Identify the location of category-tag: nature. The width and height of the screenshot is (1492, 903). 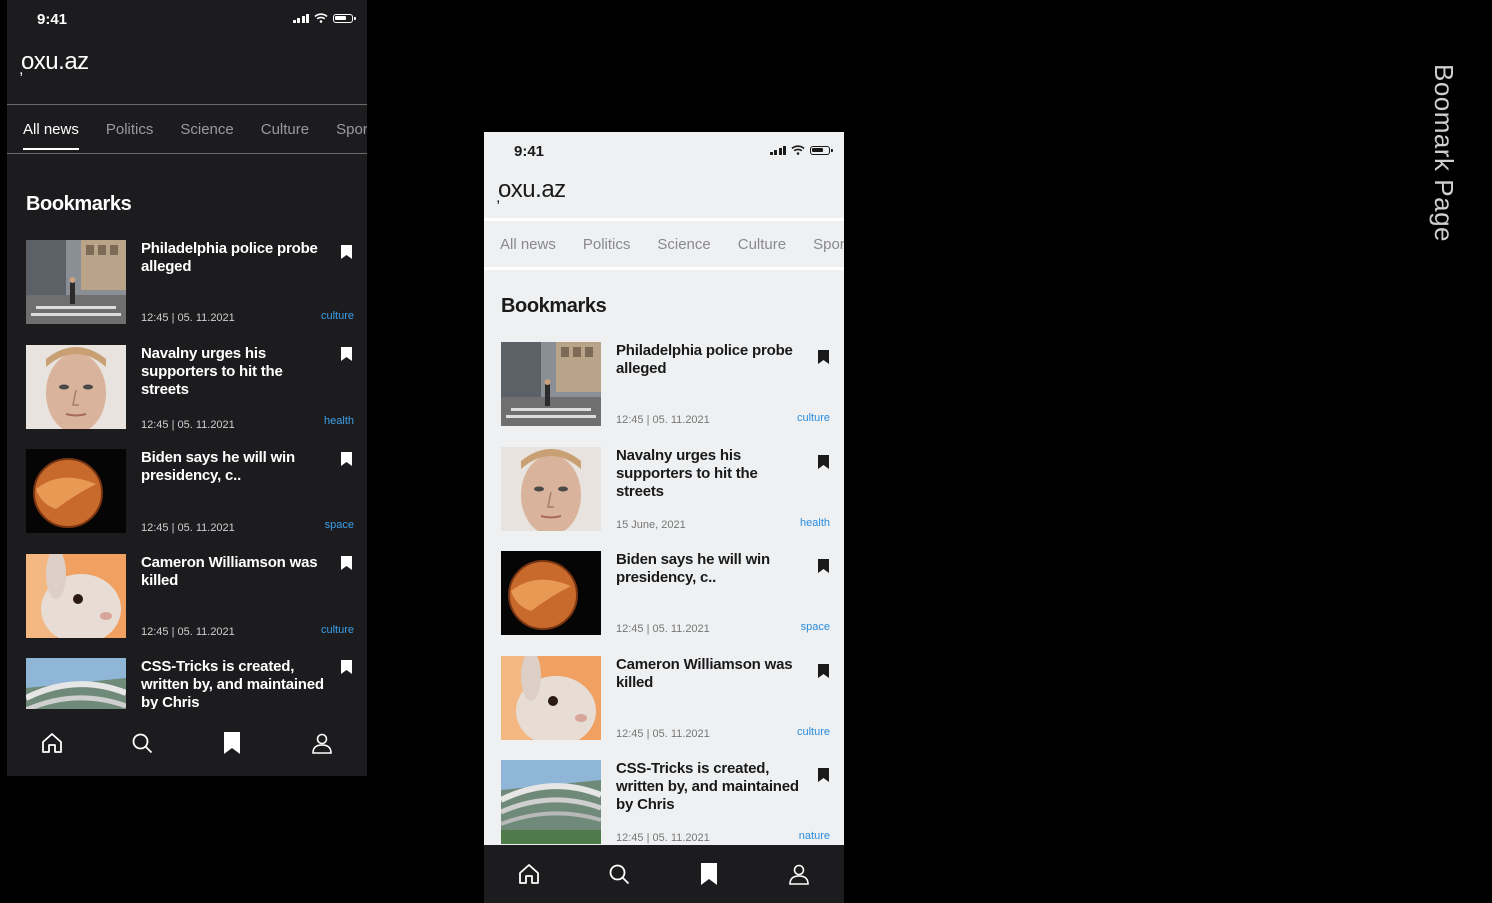
(814, 836).